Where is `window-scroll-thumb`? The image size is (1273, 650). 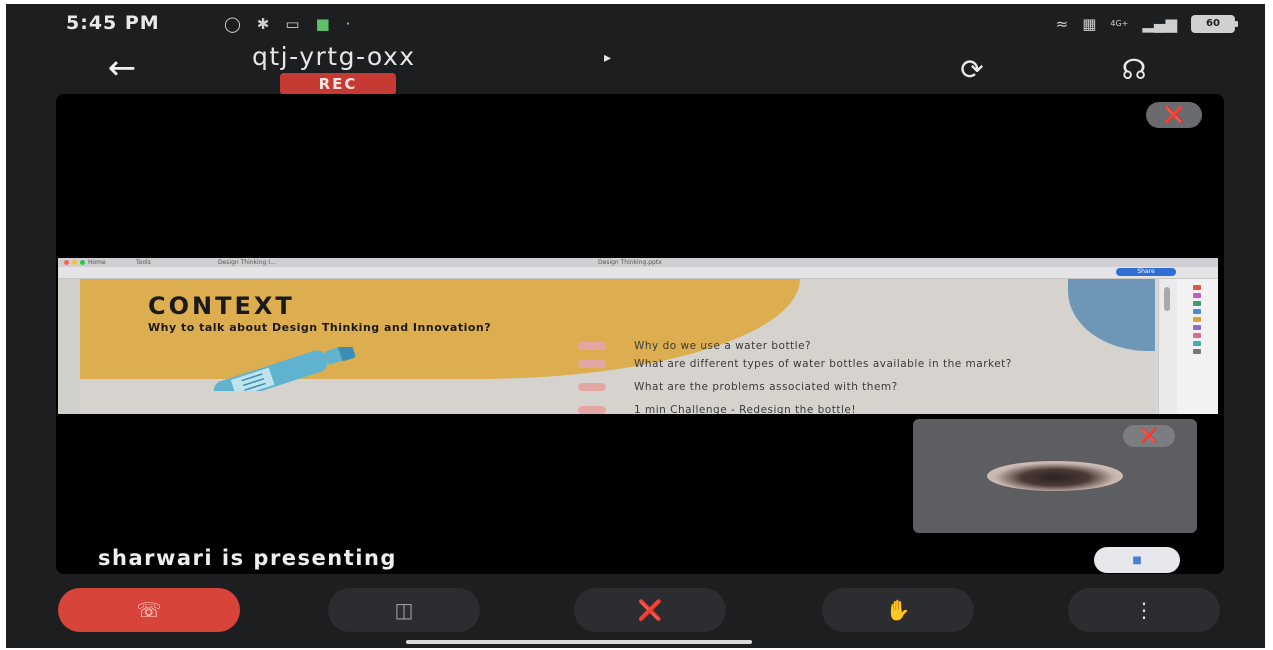 window-scroll-thumb is located at coordinates (1167, 299).